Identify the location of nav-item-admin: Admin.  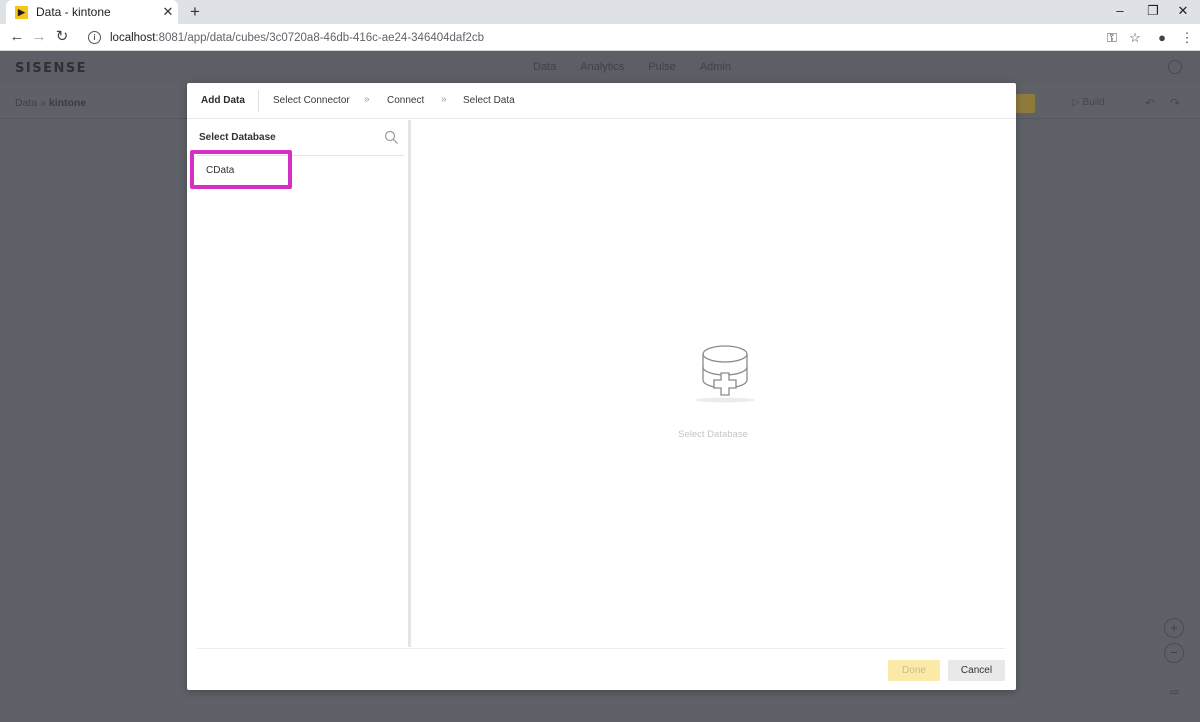
(715, 67).